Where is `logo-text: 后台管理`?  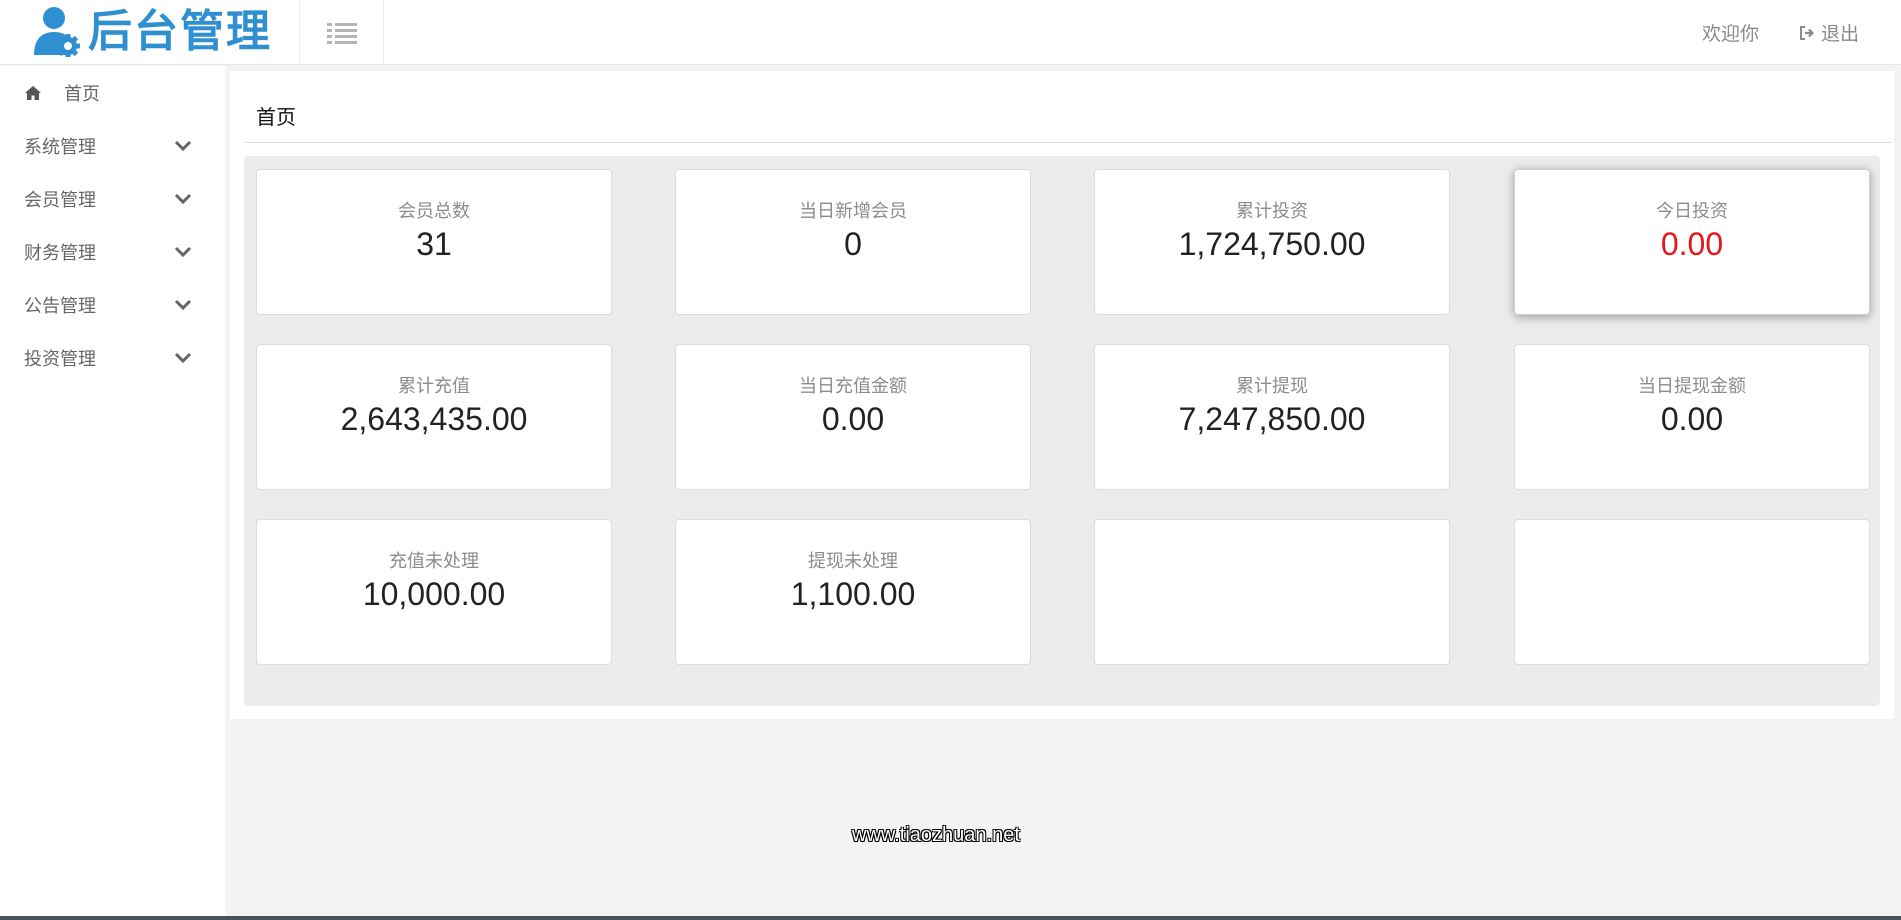 logo-text: 后台管理 is located at coordinates (180, 31).